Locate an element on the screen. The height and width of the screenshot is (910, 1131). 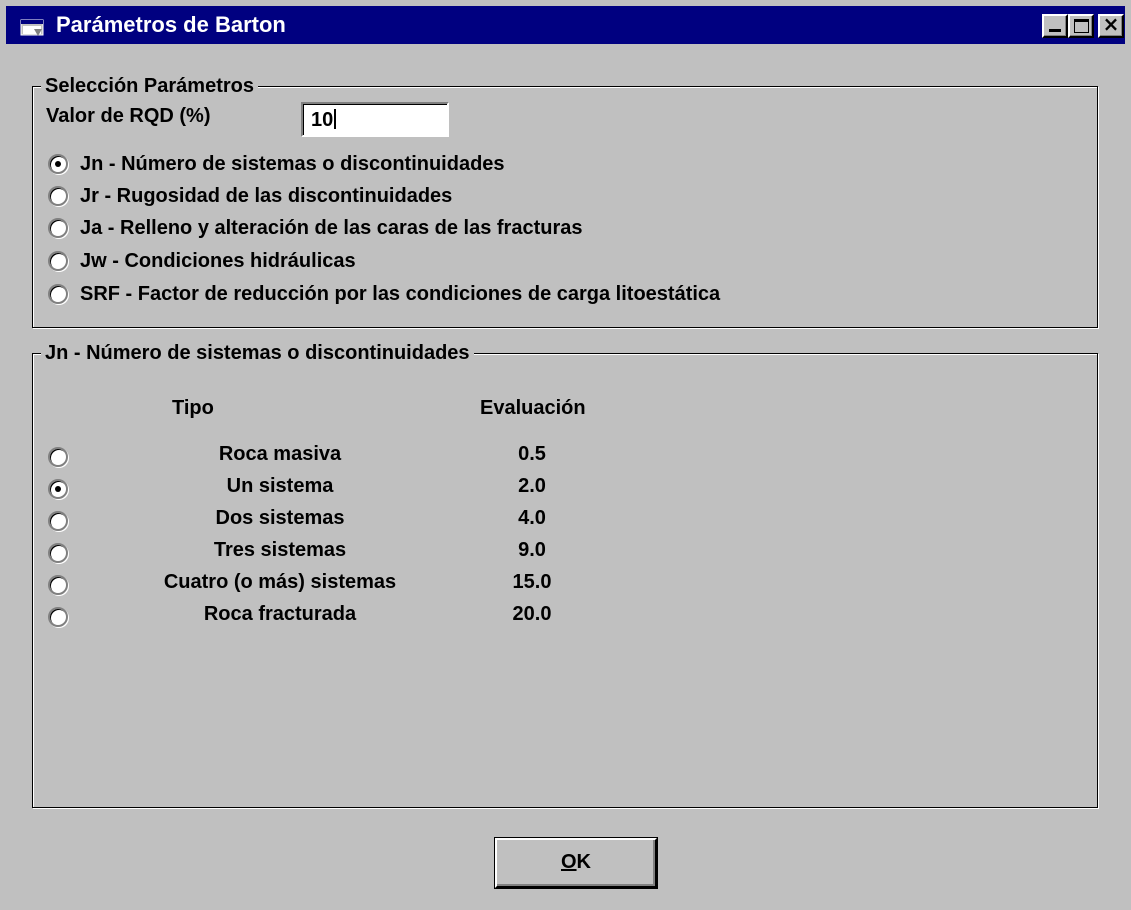
parameter-option-label: Jr - Rugosidad de las discontinuidades is located at coordinates (266, 196).